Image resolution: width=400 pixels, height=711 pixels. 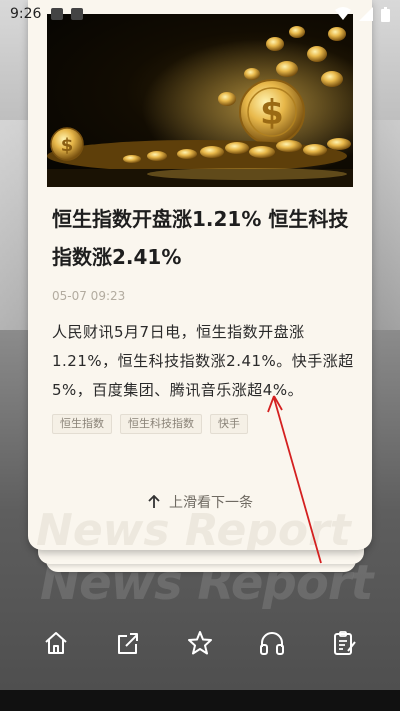 What do you see at coordinates (366, 14) in the screenshot?
I see `signal-icon` at bounding box center [366, 14].